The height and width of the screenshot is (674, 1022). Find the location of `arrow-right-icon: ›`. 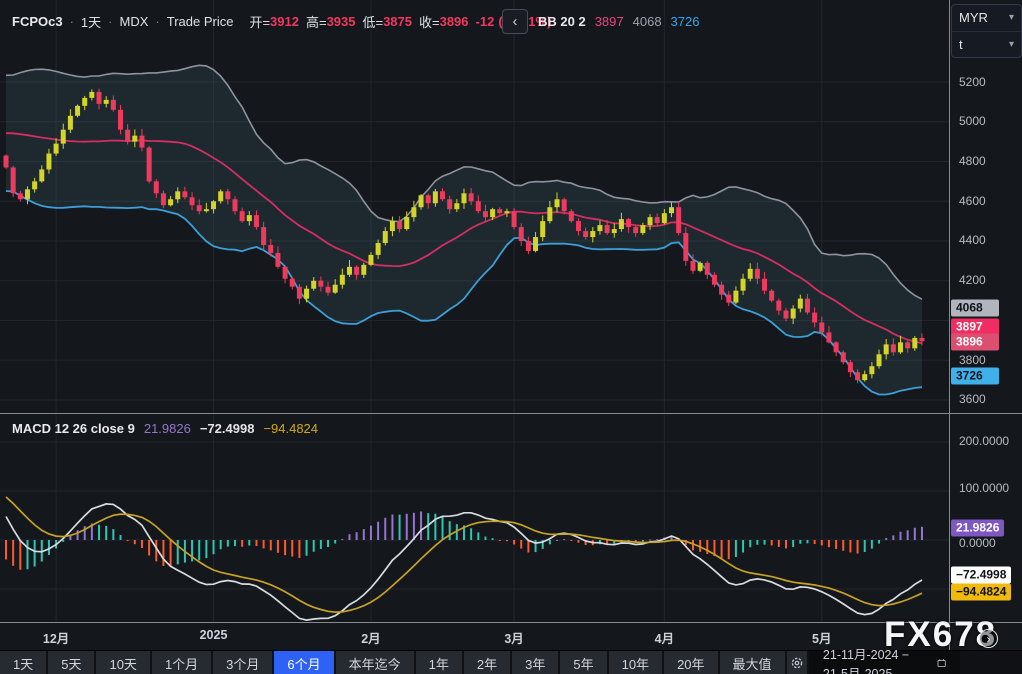

arrow-right-icon: › is located at coordinates (988, 638).